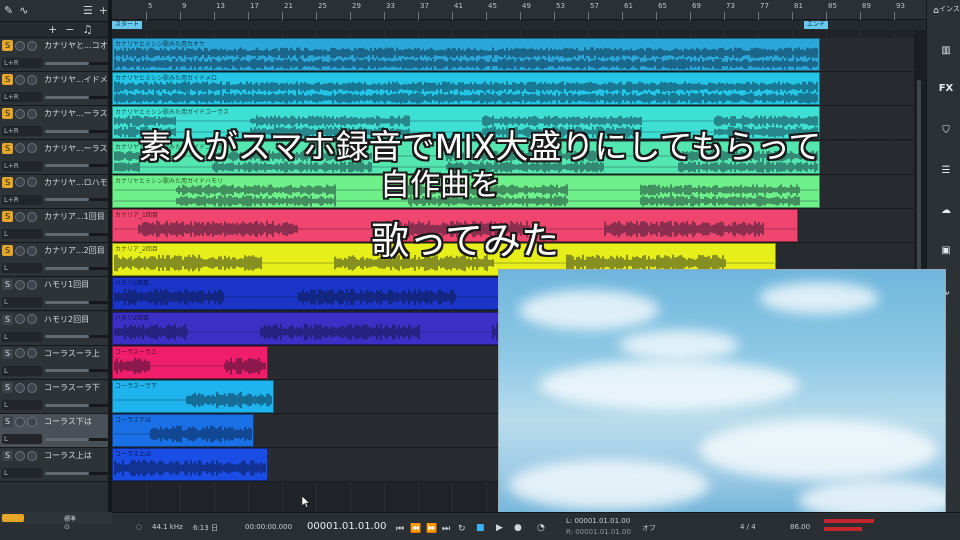 The width and height of the screenshot is (960, 540). I want to click on cloud-icon: ☁, so click(946, 211).